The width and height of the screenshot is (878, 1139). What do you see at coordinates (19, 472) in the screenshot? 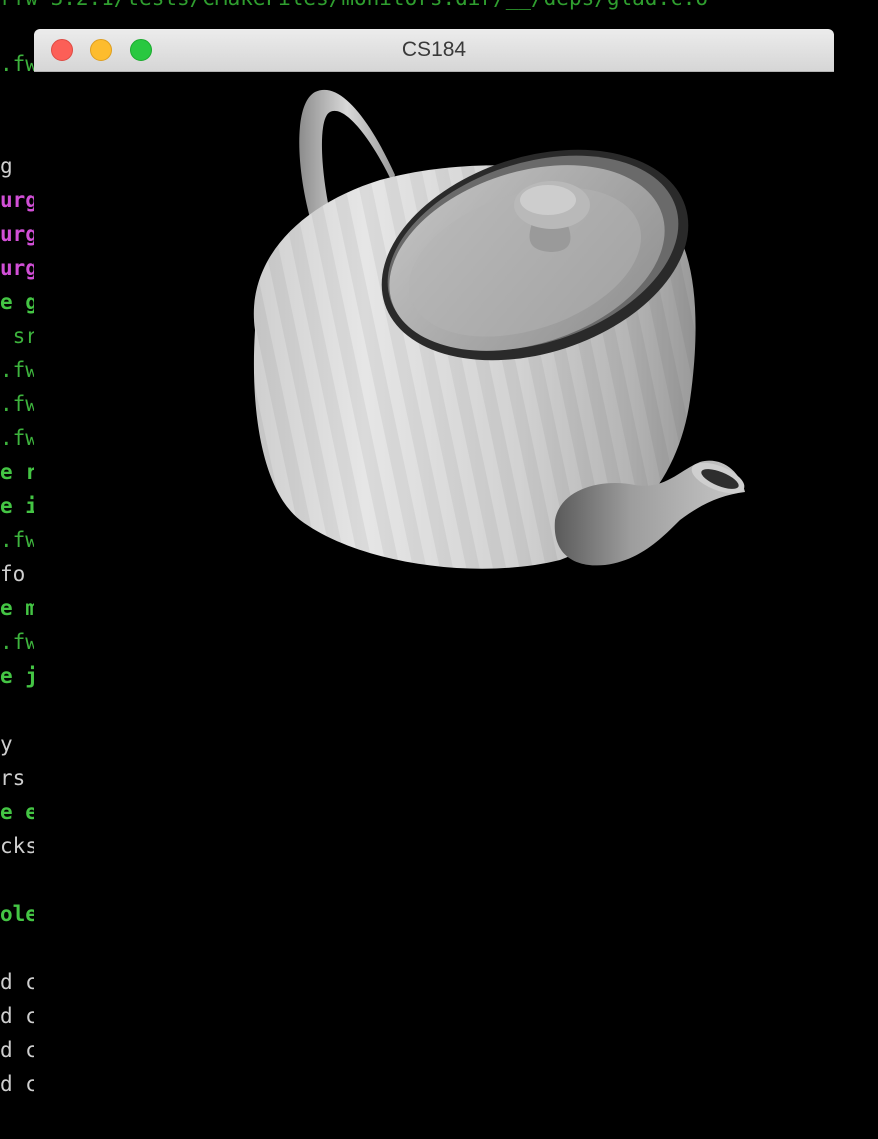
I see `terminal-line: e r` at bounding box center [19, 472].